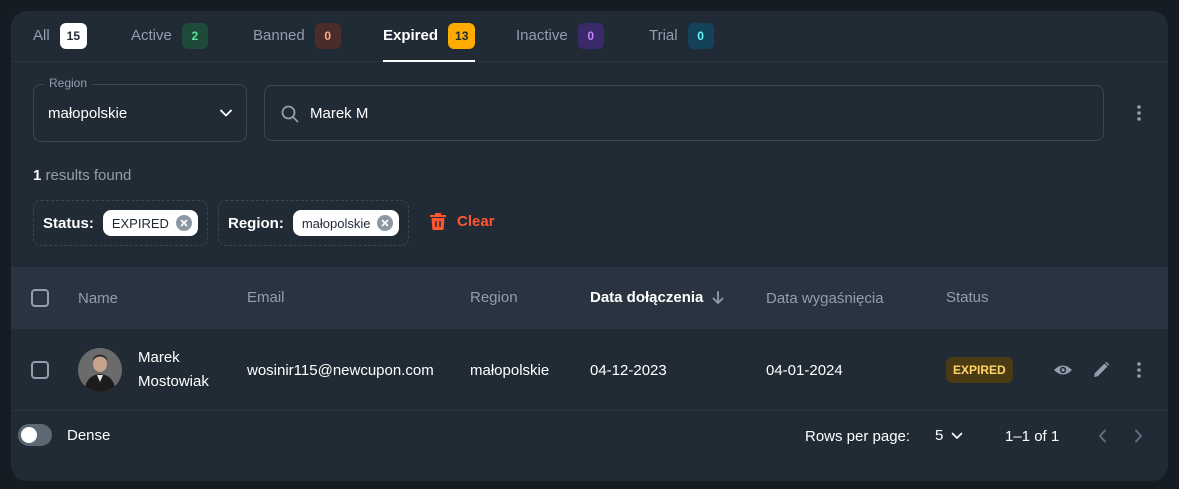 This screenshot has width=1179, height=489. I want to click on user-expiry-date: 04-01-2024, so click(804, 370).